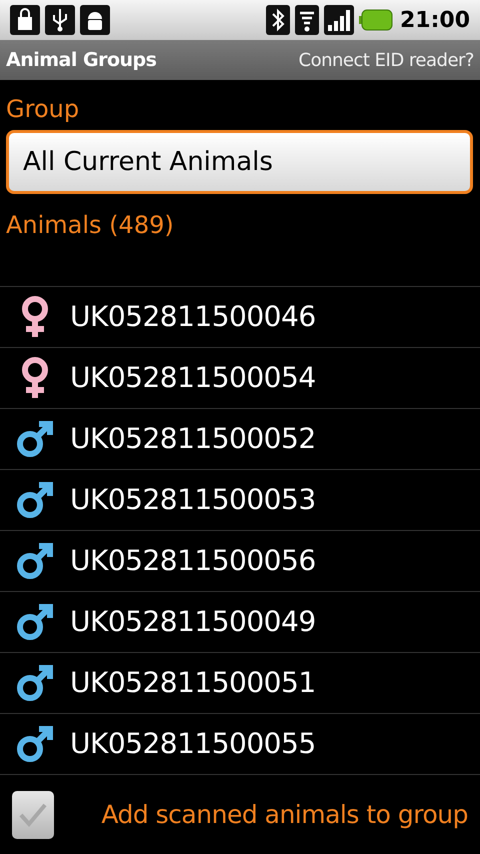 Image resolution: width=480 pixels, height=854 pixels. What do you see at coordinates (43, 109) in the screenshot?
I see `group-label: Group` at bounding box center [43, 109].